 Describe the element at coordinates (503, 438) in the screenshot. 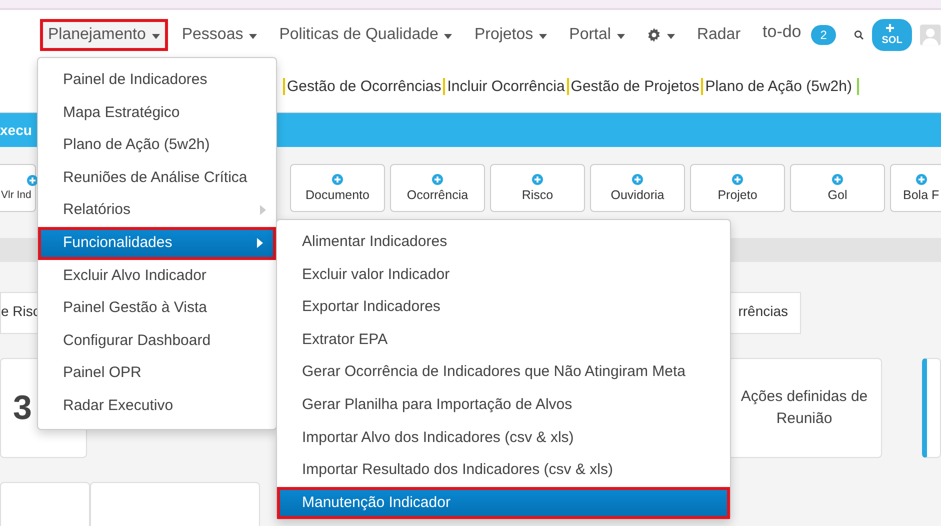

I see `menu-item: Importar Alvo dos Indicadores (csv & xls)` at that location.